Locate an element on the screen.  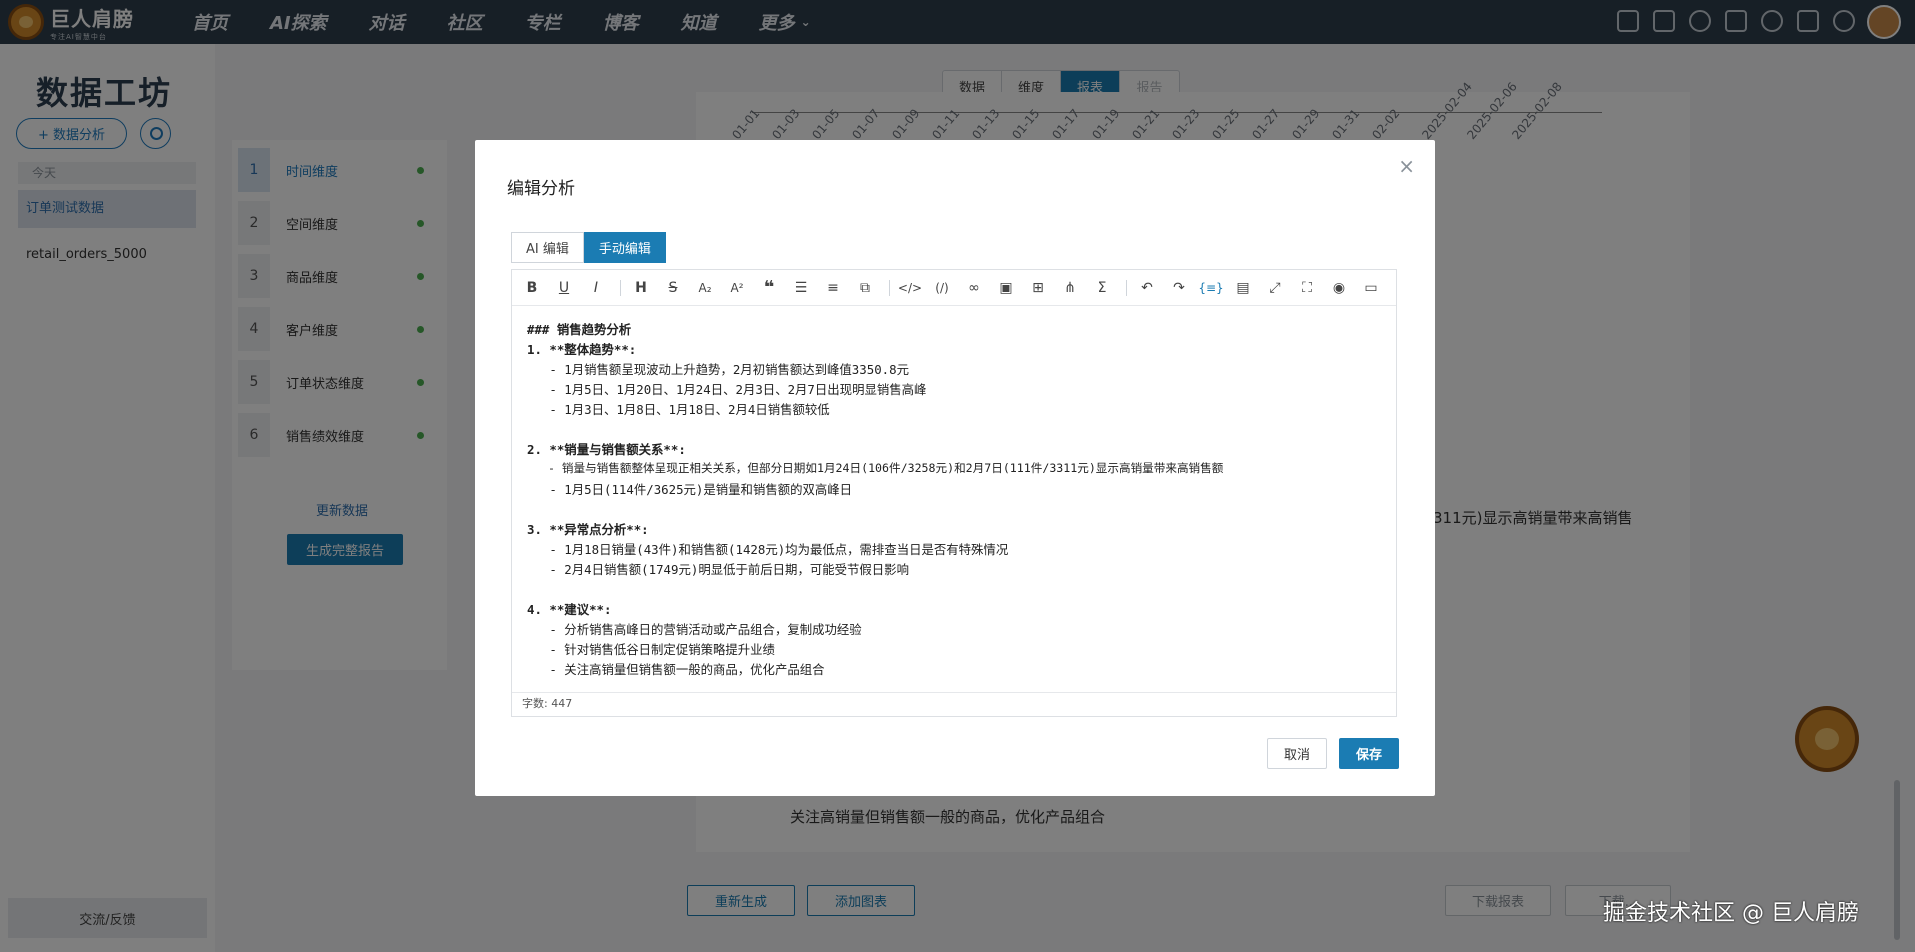
link-icon: ∞ is located at coordinates (974, 288).